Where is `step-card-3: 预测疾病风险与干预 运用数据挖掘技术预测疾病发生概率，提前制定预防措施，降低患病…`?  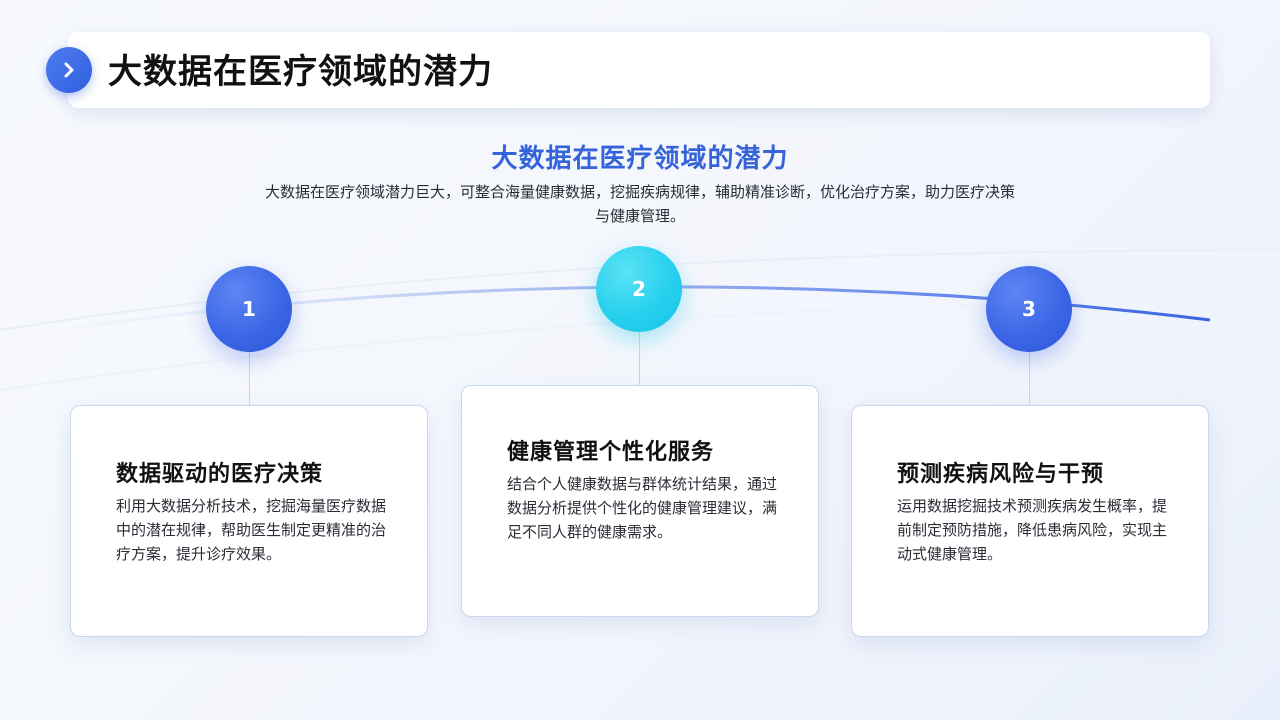 step-card-3: 预测疾病风险与干预 运用数据挖掘技术预测疾病发生概率，提前制定预防措施，降低患病… is located at coordinates (1030, 521).